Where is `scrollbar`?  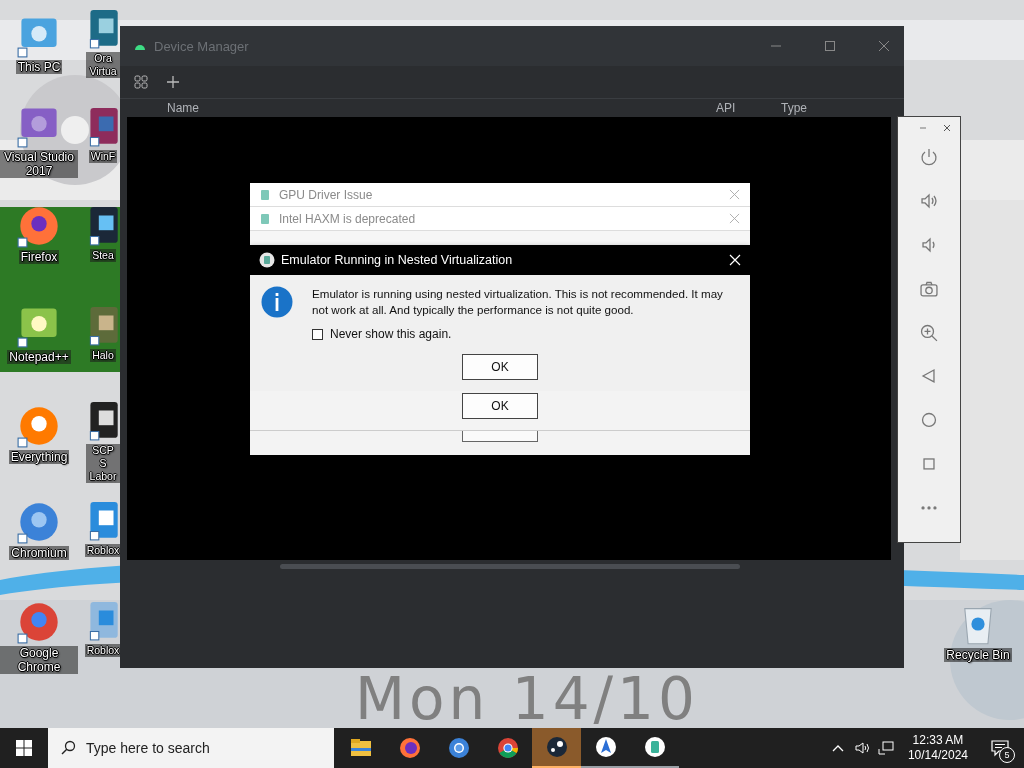 scrollbar is located at coordinates (510, 566).